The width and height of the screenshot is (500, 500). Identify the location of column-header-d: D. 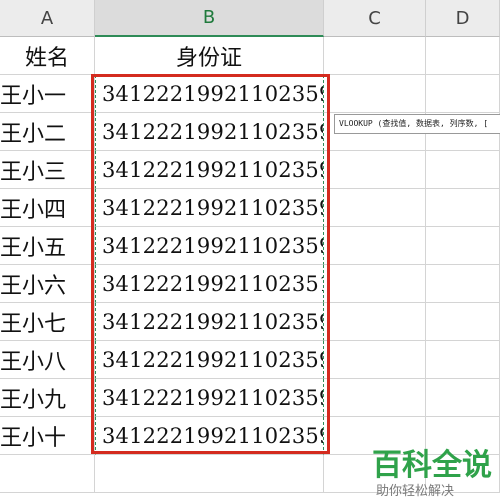
(463, 18).